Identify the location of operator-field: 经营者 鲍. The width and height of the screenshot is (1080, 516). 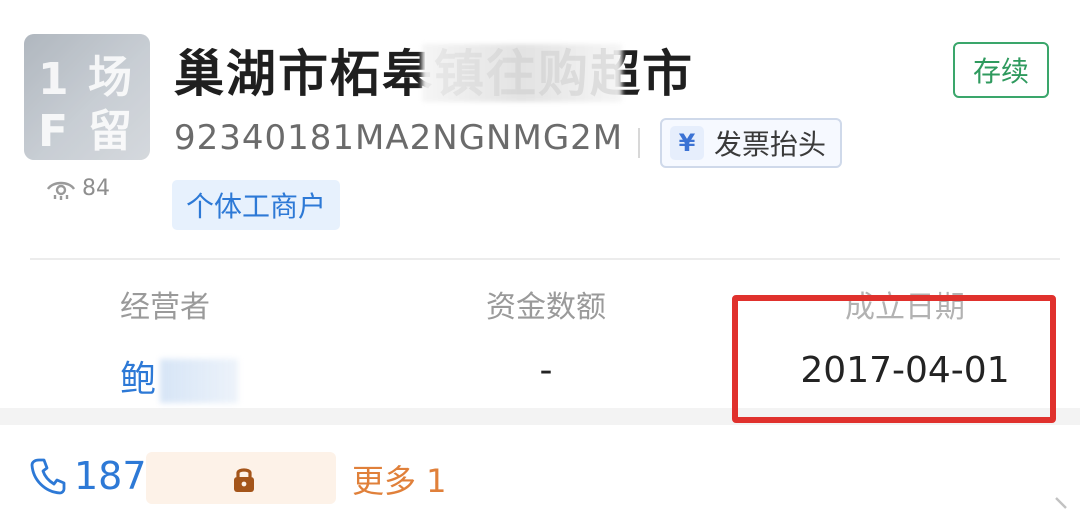
(179, 342).